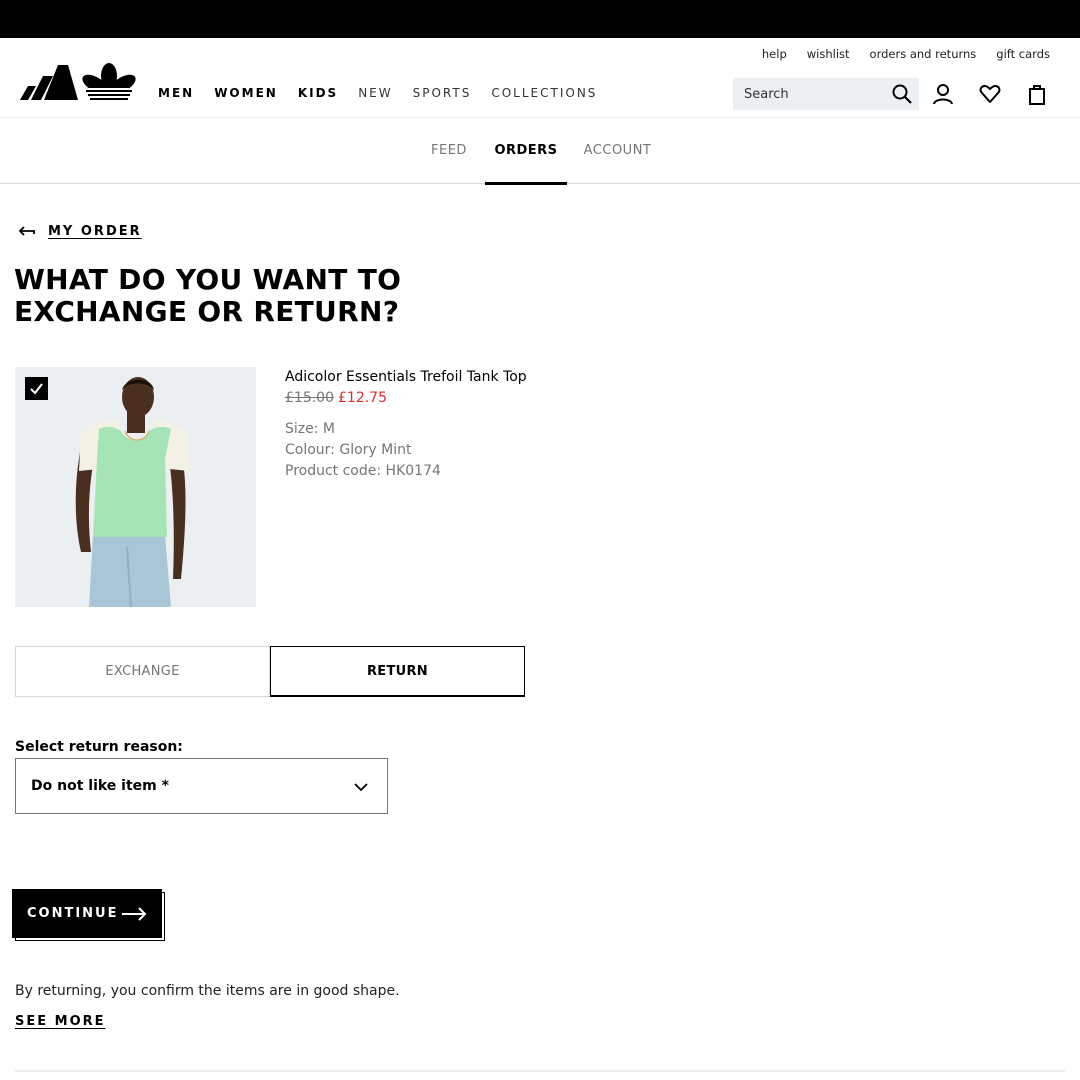  I want to click on return-option-button: RETURN, so click(397, 671).